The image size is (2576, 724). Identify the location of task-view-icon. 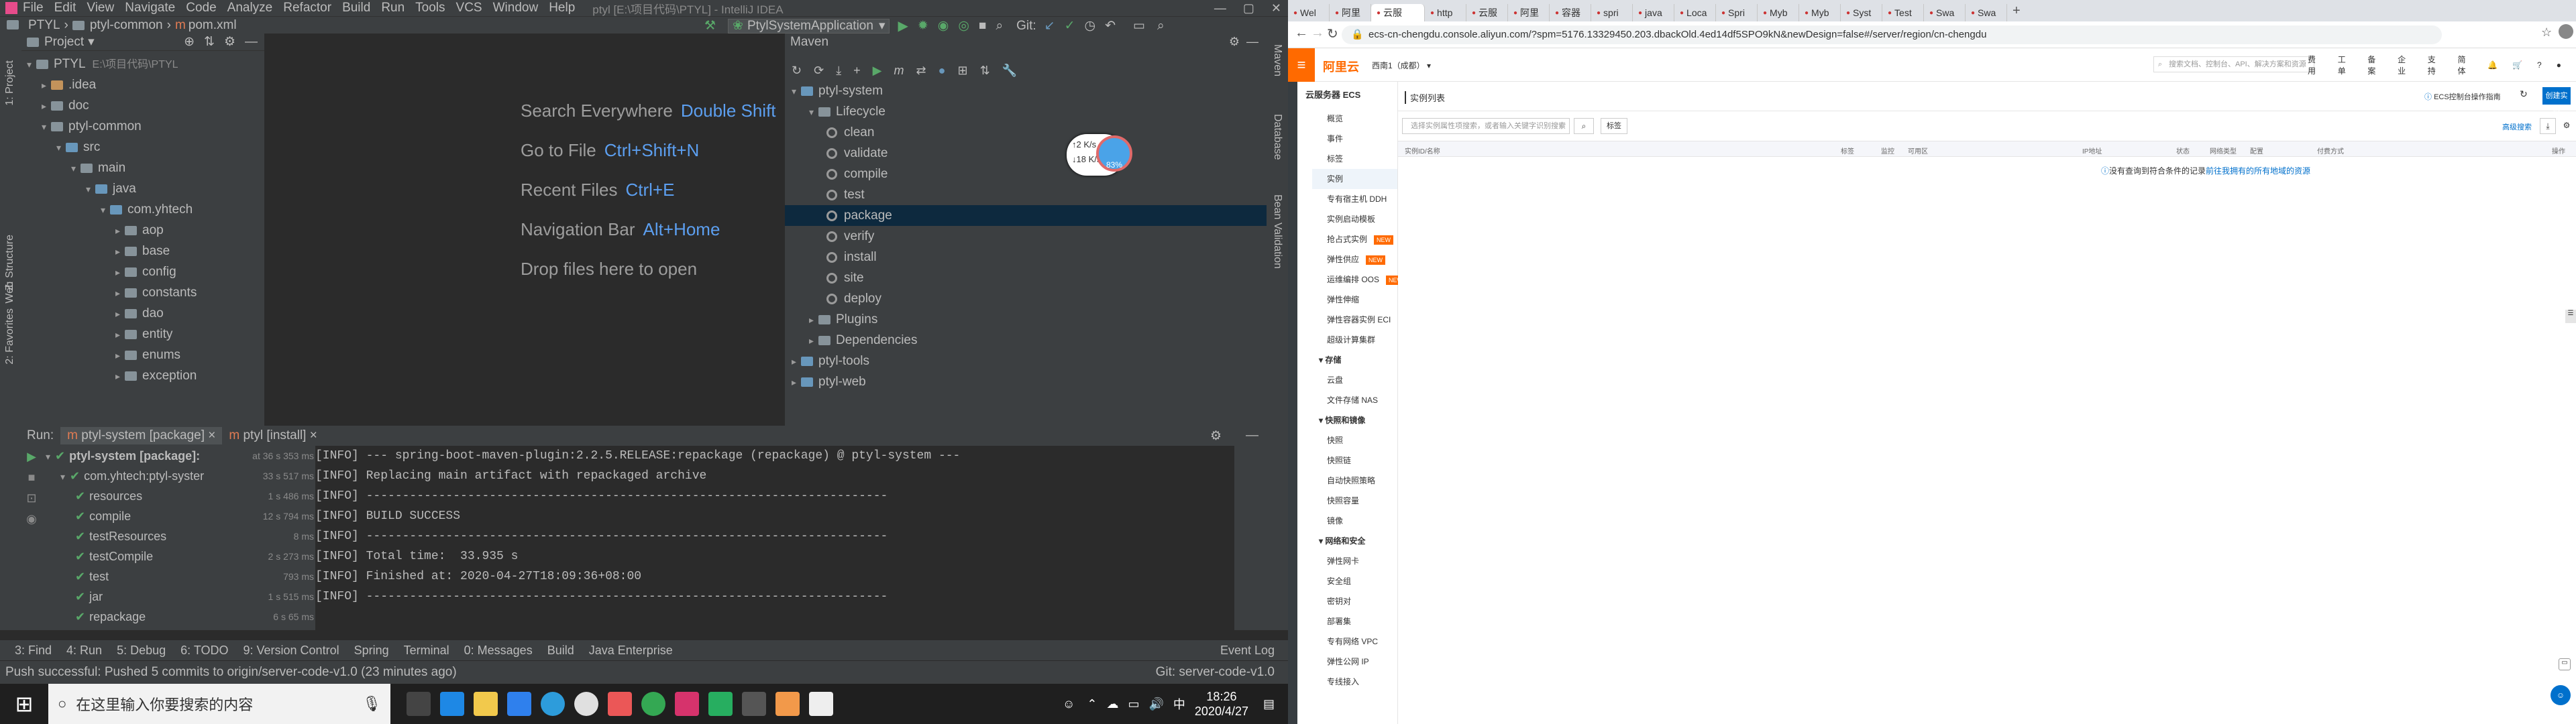
(419, 704).